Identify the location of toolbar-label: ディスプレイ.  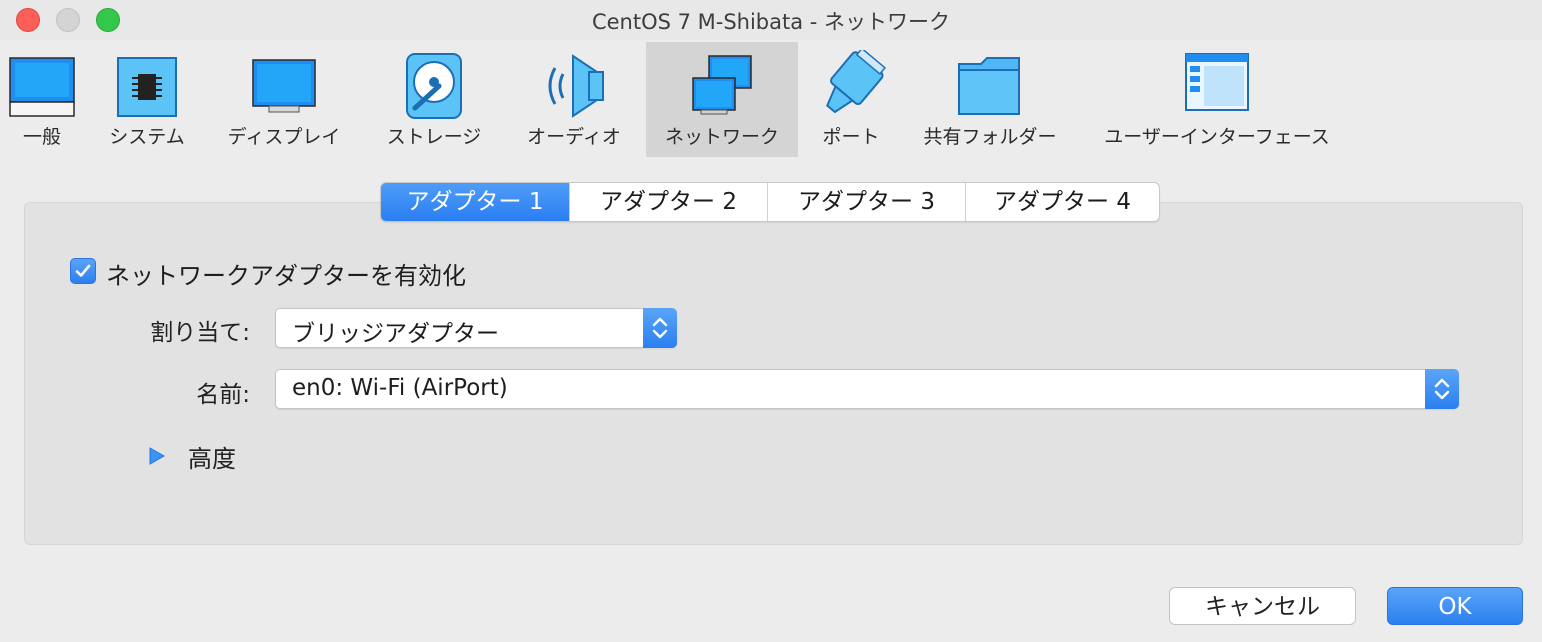
(284, 137).